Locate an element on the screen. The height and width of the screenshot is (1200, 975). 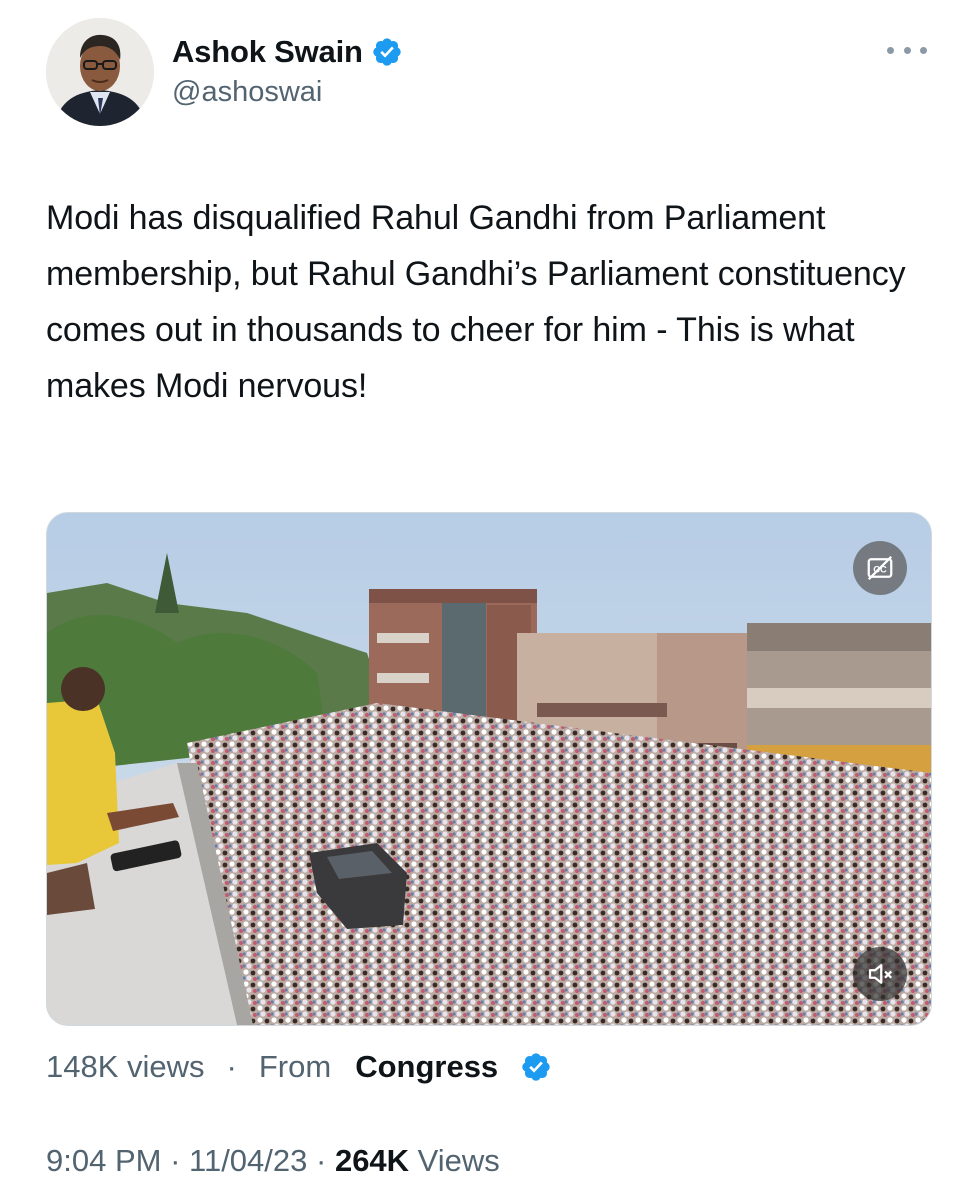
avatar-image is located at coordinates (100, 72).